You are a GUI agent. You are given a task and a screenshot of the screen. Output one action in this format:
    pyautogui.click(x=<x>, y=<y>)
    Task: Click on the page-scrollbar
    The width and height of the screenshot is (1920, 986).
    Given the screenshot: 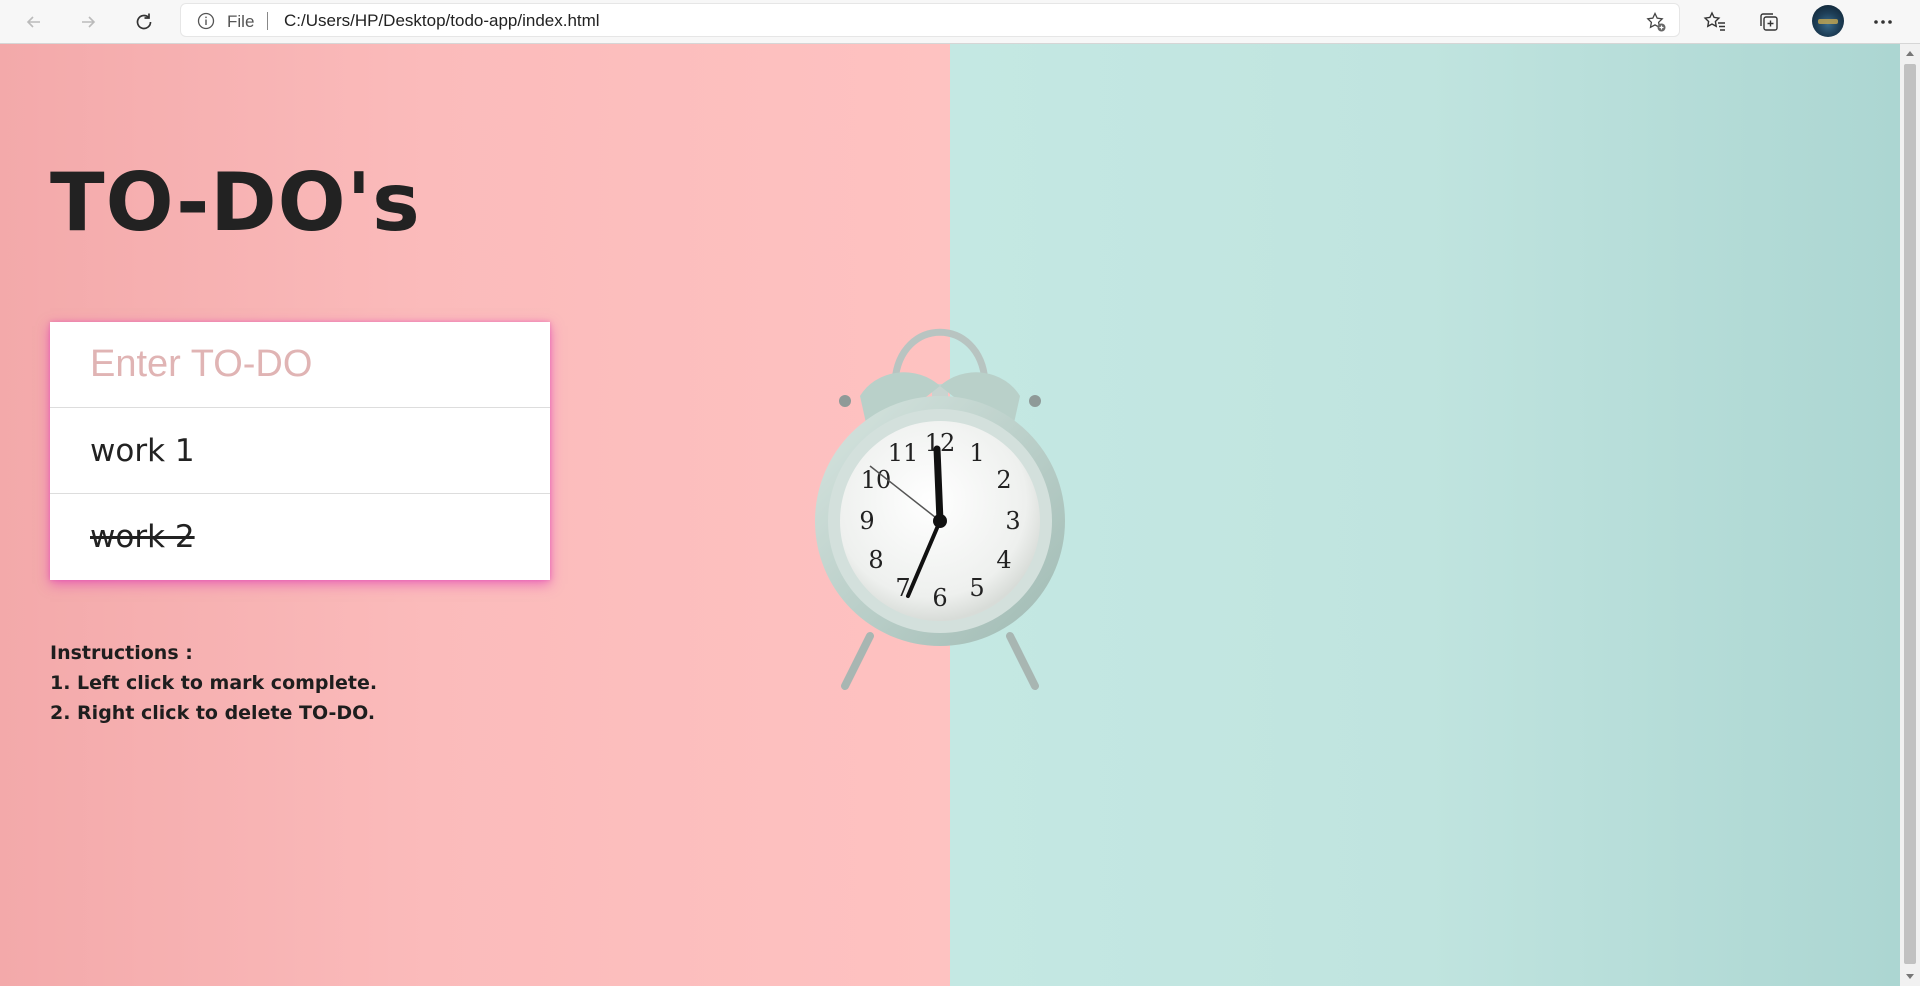 What is the action you would take?
    pyautogui.click(x=1910, y=515)
    